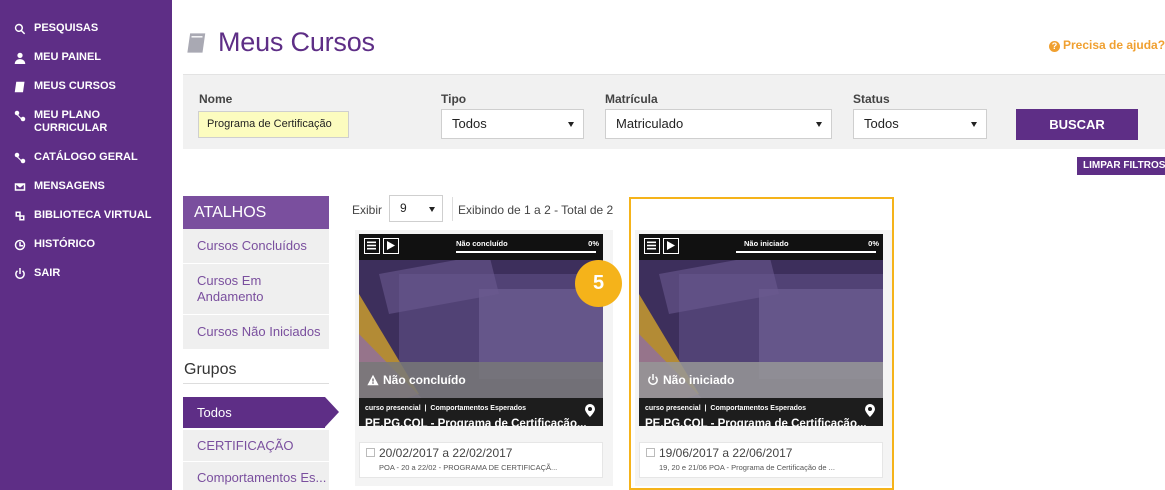 This screenshot has width=1165, height=490. Describe the element at coordinates (210, 369) in the screenshot. I see `grupos-title: Grupos` at that location.